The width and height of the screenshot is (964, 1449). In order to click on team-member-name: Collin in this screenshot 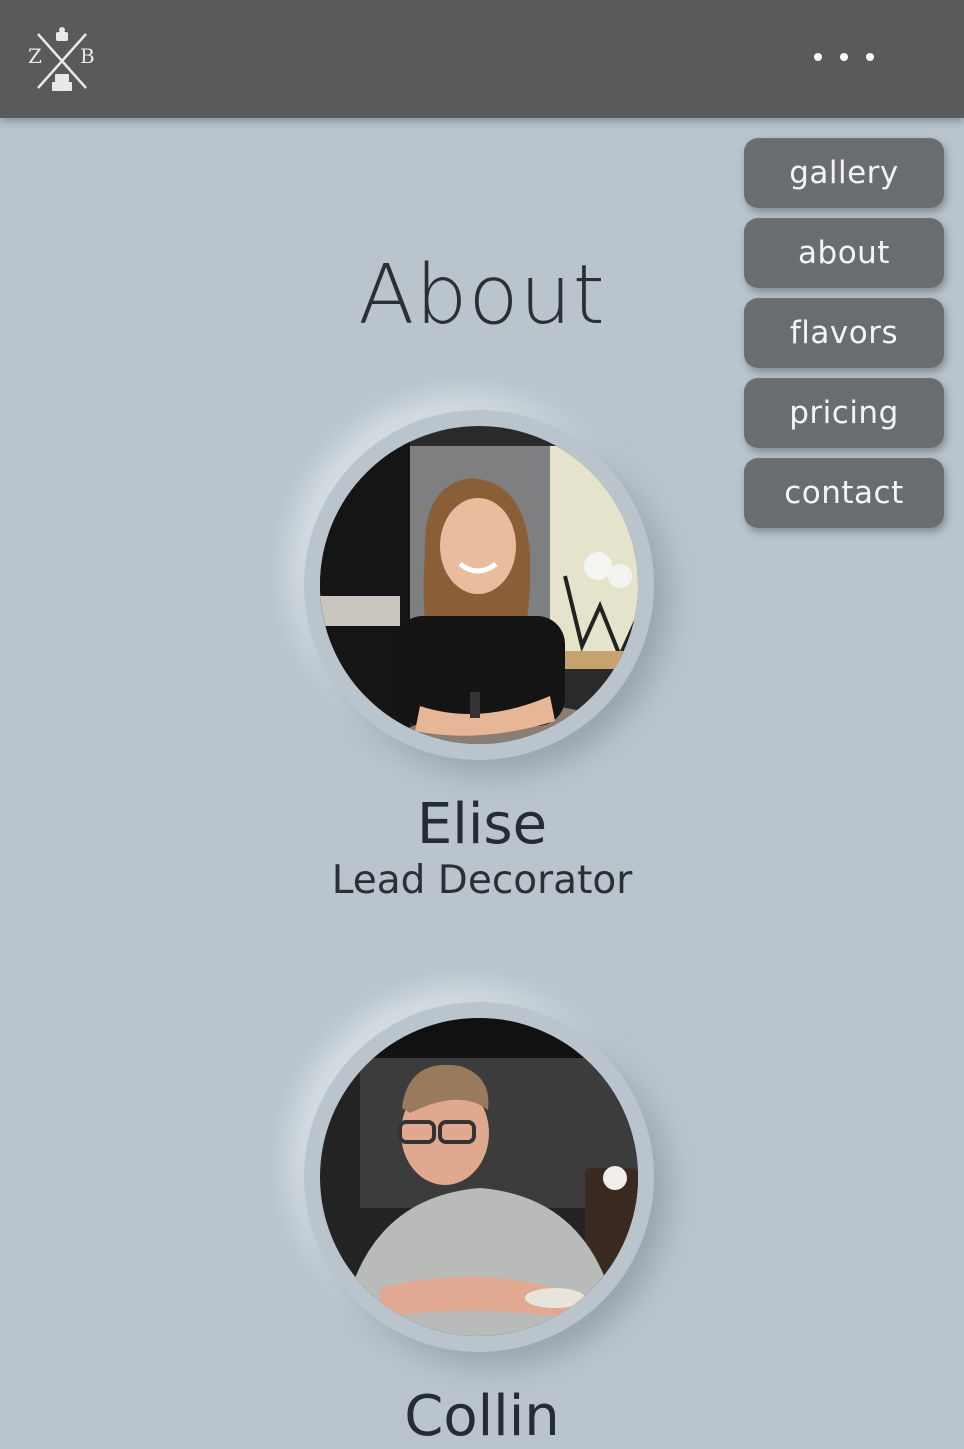, I will do `click(482, 1416)`.